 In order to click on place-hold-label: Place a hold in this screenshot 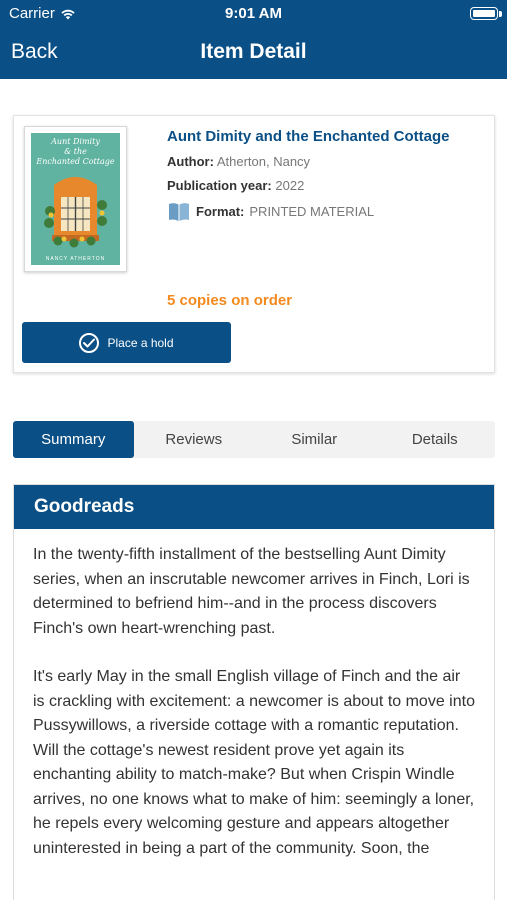, I will do `click(140, 342)`.